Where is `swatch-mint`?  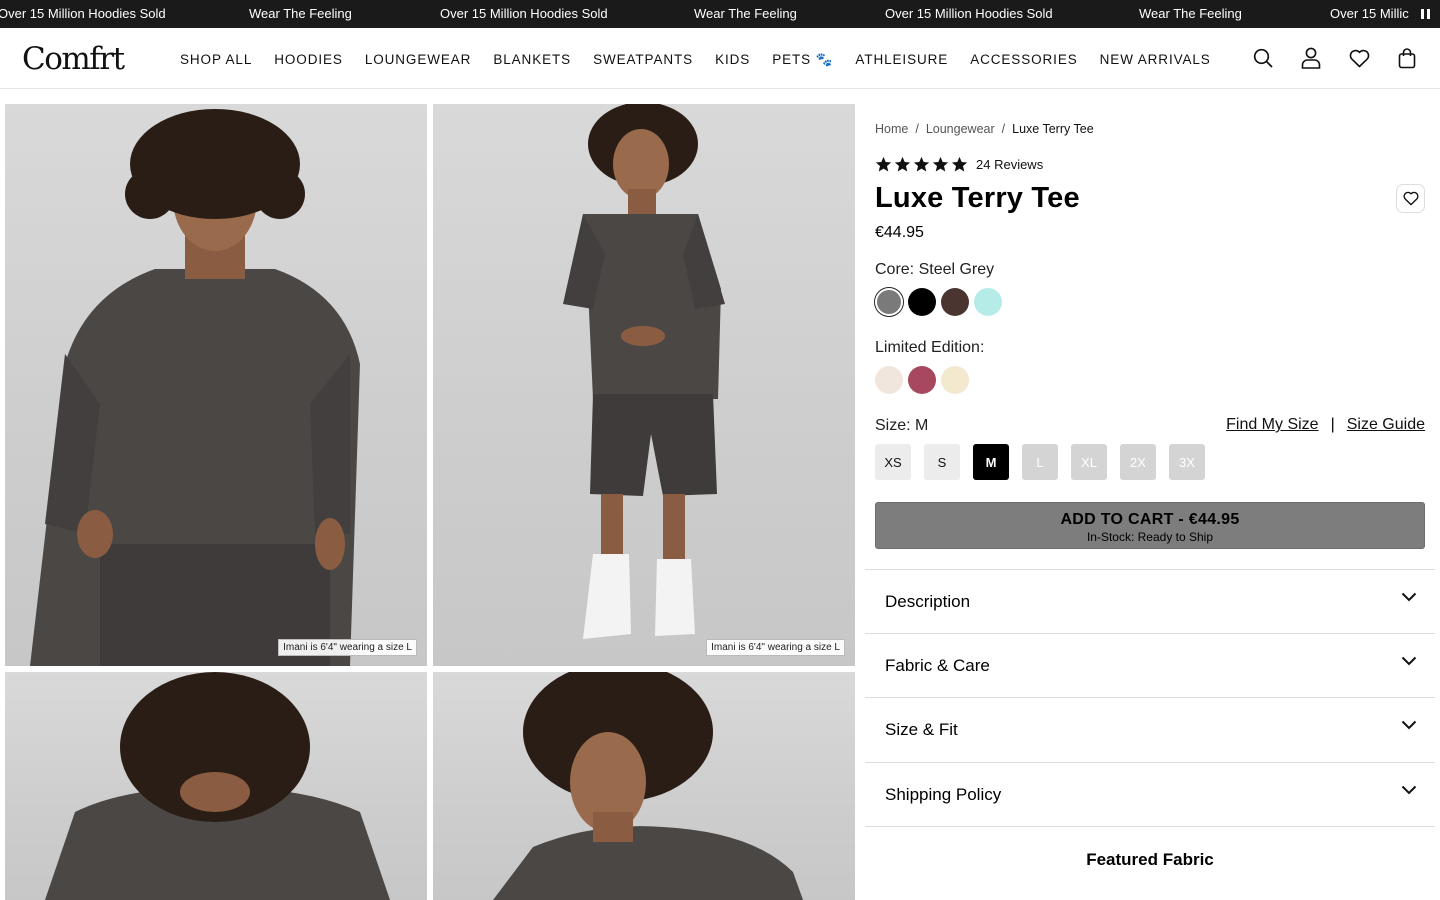
swatch-mint is located at coordinates (988, 302).